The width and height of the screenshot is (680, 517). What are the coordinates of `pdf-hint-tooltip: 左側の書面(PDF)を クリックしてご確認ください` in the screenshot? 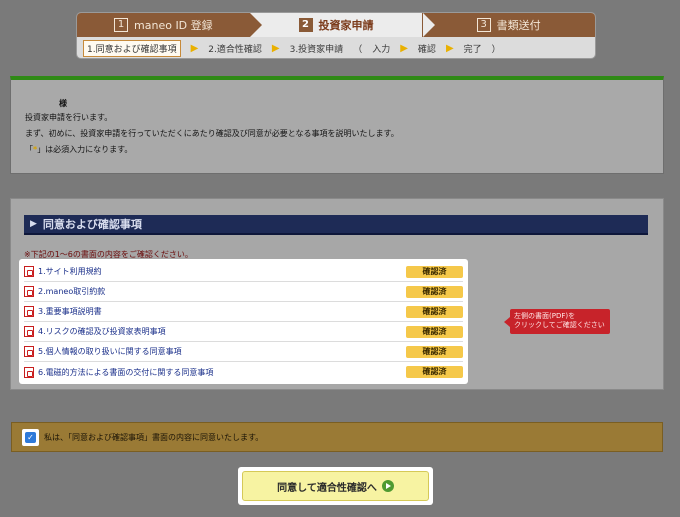 It's located at (557, 321).